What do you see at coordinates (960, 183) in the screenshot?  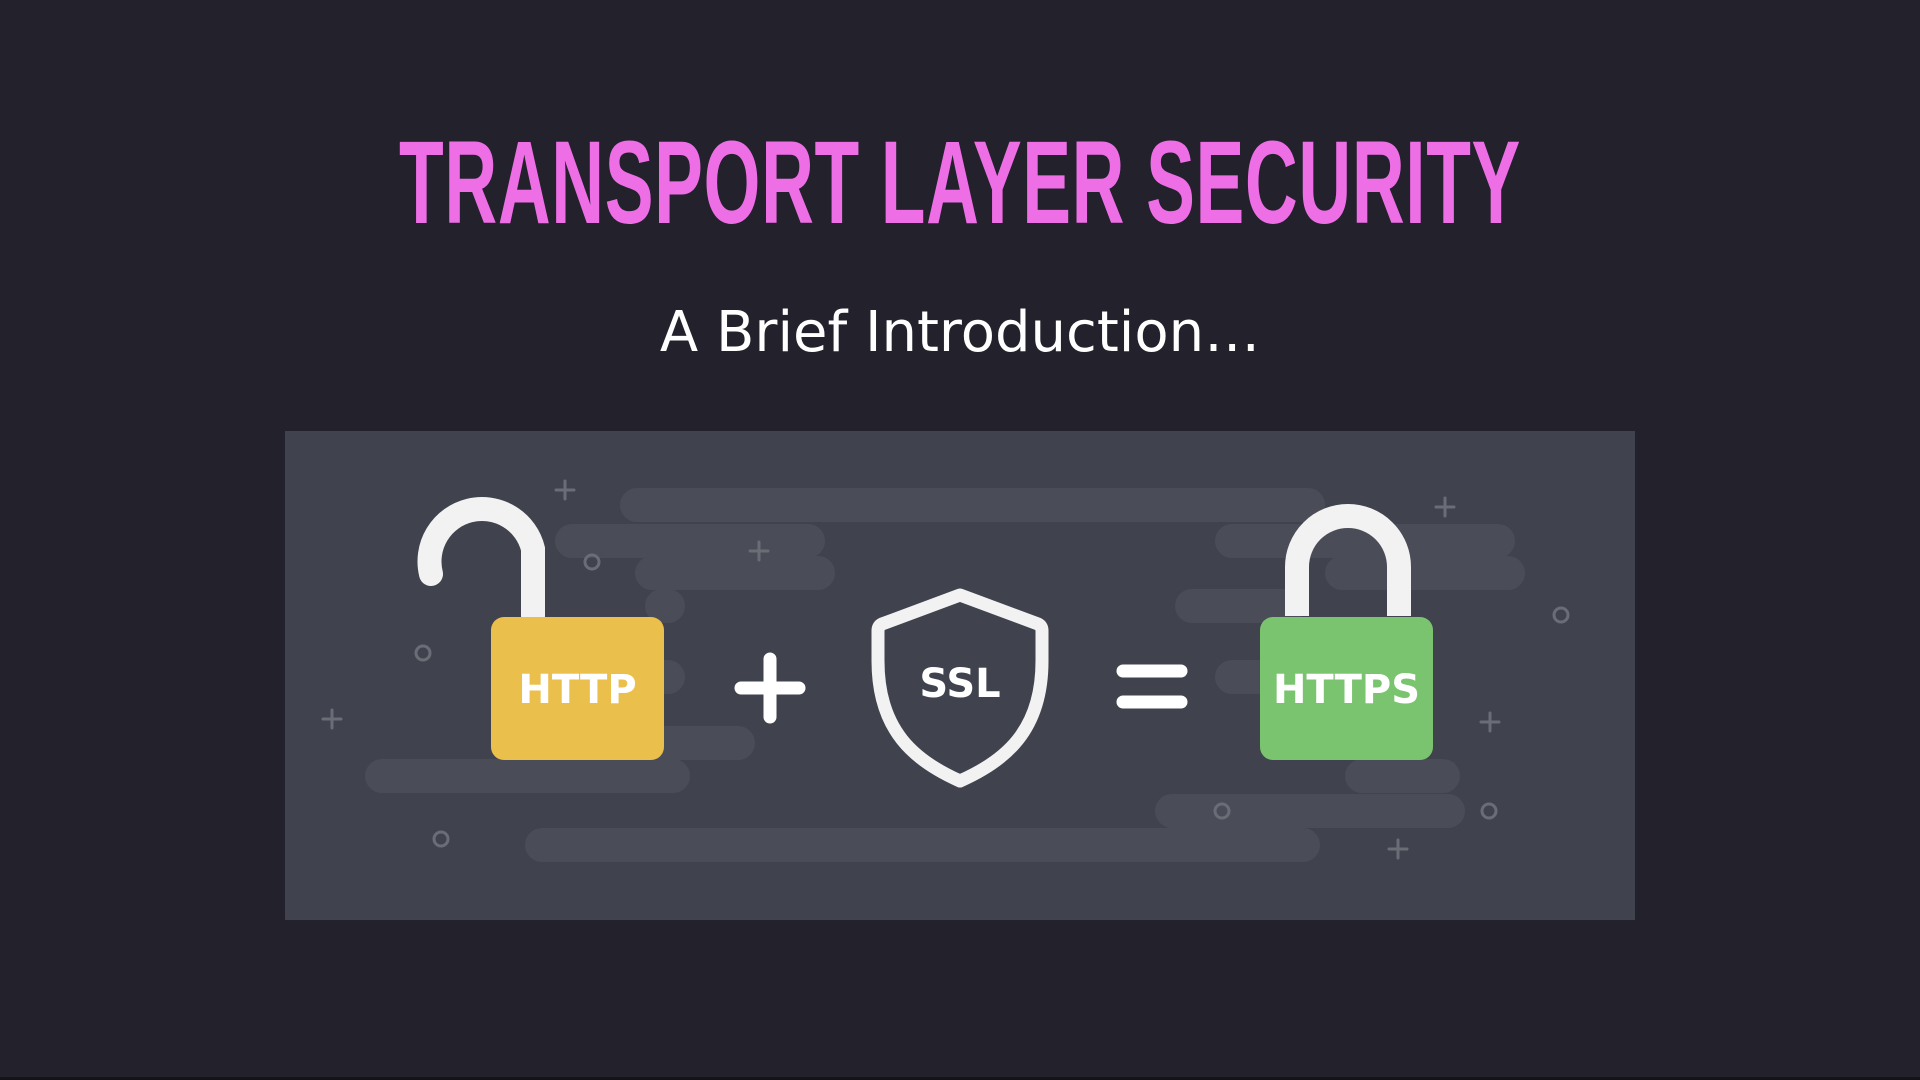 I see `slide-title: TRANSPORT LAYER SECURITY` at bounding box center [960, 183].